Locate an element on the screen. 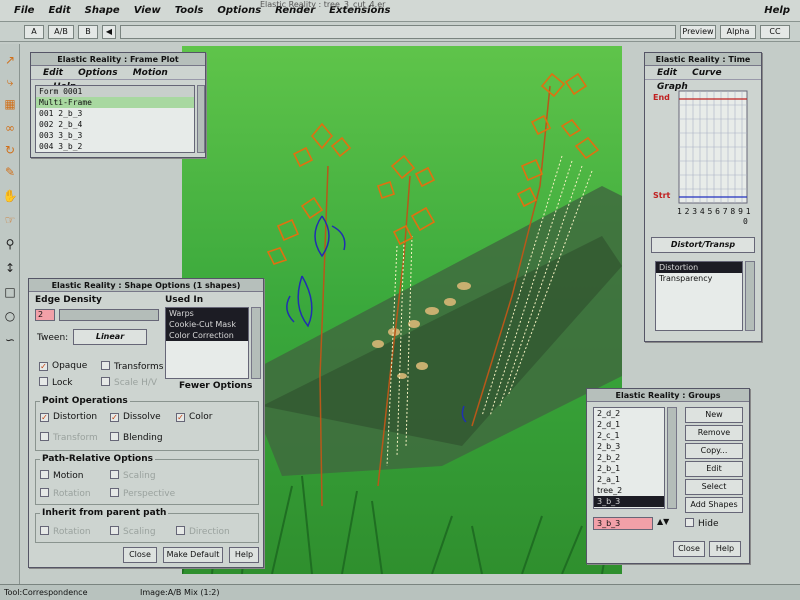 The height and width of the screenshot is (600, 800). help-button: Help is located at coordinates (244, 555).